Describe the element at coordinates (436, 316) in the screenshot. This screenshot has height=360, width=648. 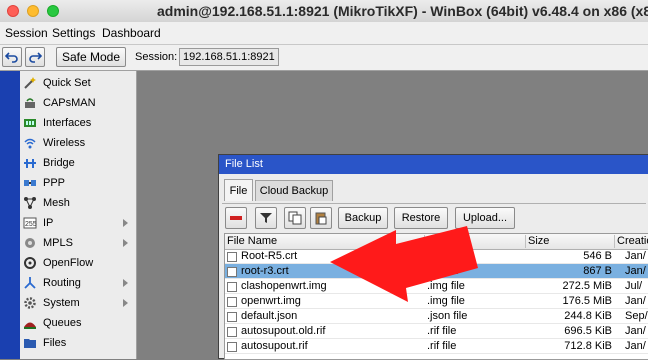
I see `table-row: default.json .json file 244.8 KiB Sep/` at that location.